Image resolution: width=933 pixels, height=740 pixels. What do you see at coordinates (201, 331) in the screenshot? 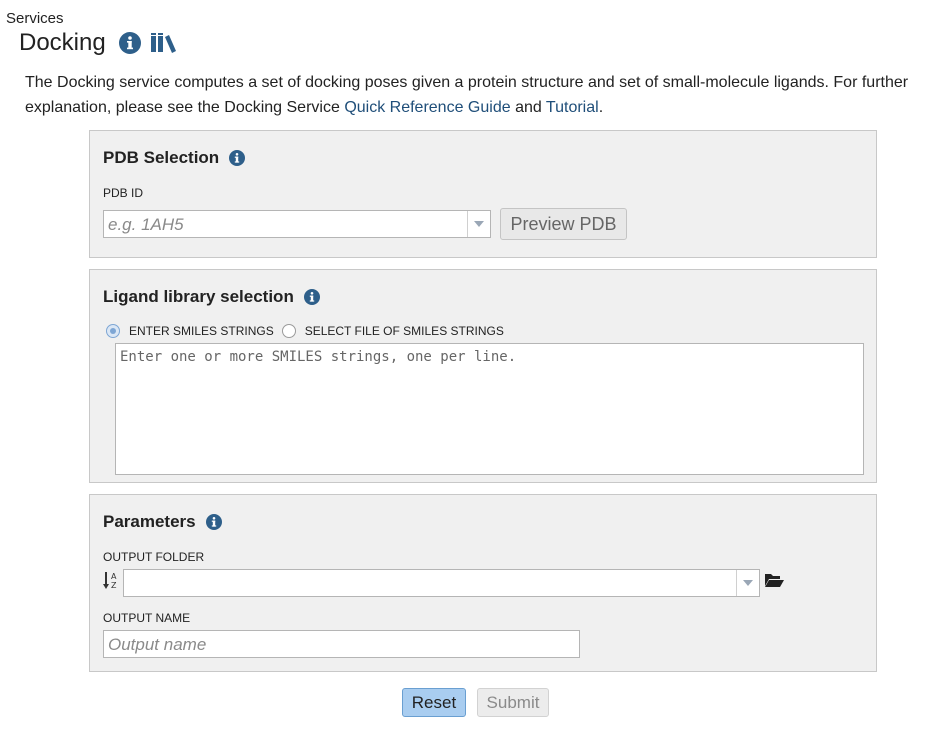
I see `smiles-strings-radio-label: ENTER SMILES STRINGS` at bounding box center [201, 331].